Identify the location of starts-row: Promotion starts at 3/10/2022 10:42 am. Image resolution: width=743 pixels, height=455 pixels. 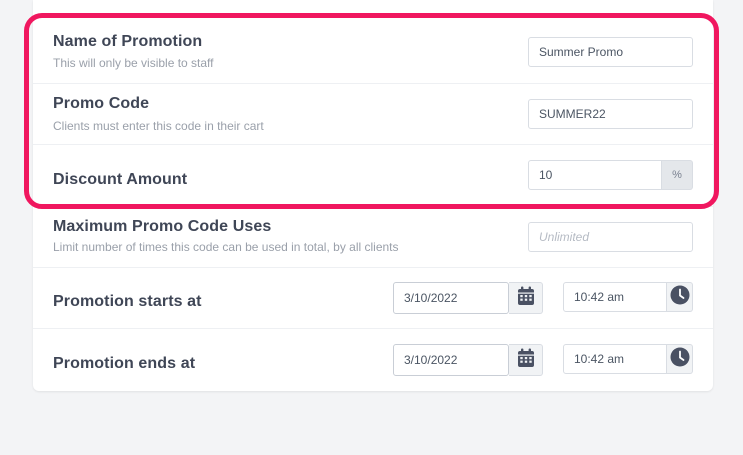
(373, 298).